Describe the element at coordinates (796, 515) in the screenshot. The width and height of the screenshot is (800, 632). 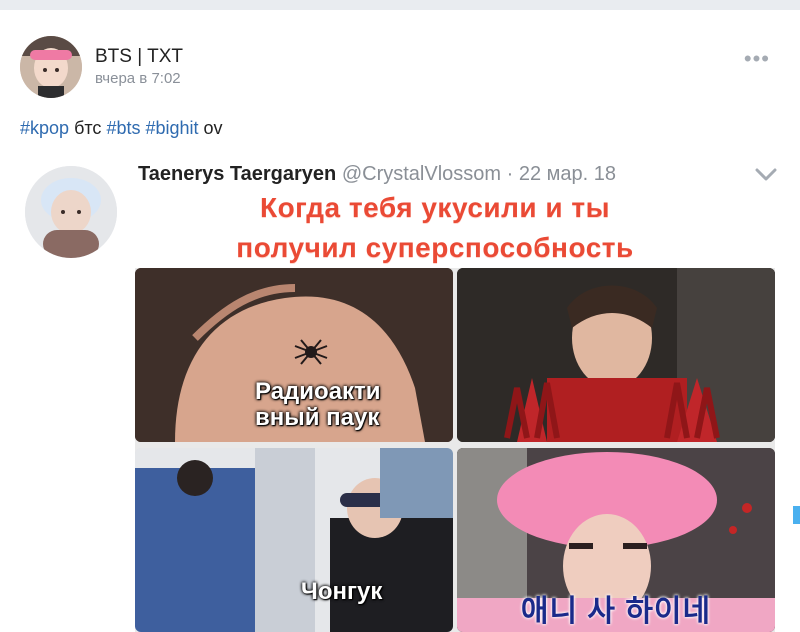
I see `scroll-indicator` at that location.